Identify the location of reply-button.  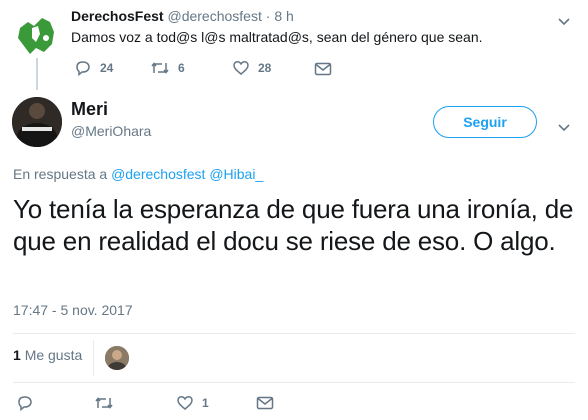
(25, 405).